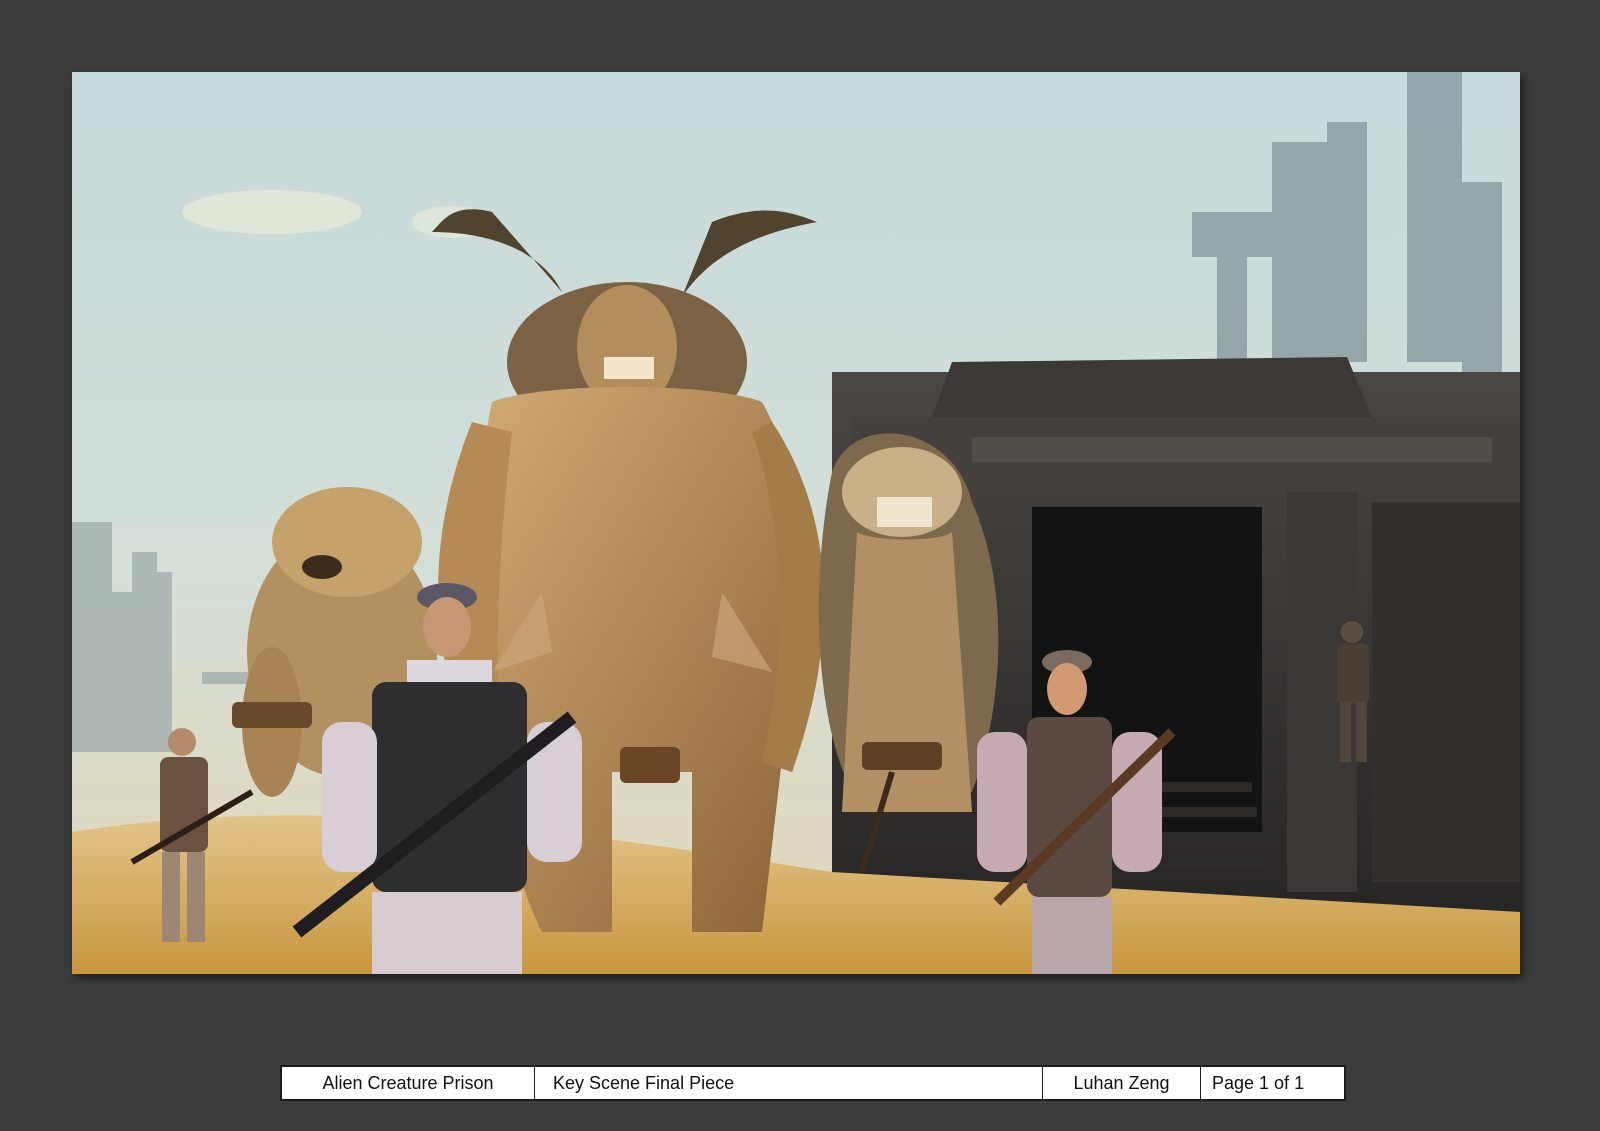 The width and height of the screenshot is (1600, 1131). Describe the element at coordinates (408, 1083) in the screenshot. I see `project-title: Alien Creature Prison` at that location.